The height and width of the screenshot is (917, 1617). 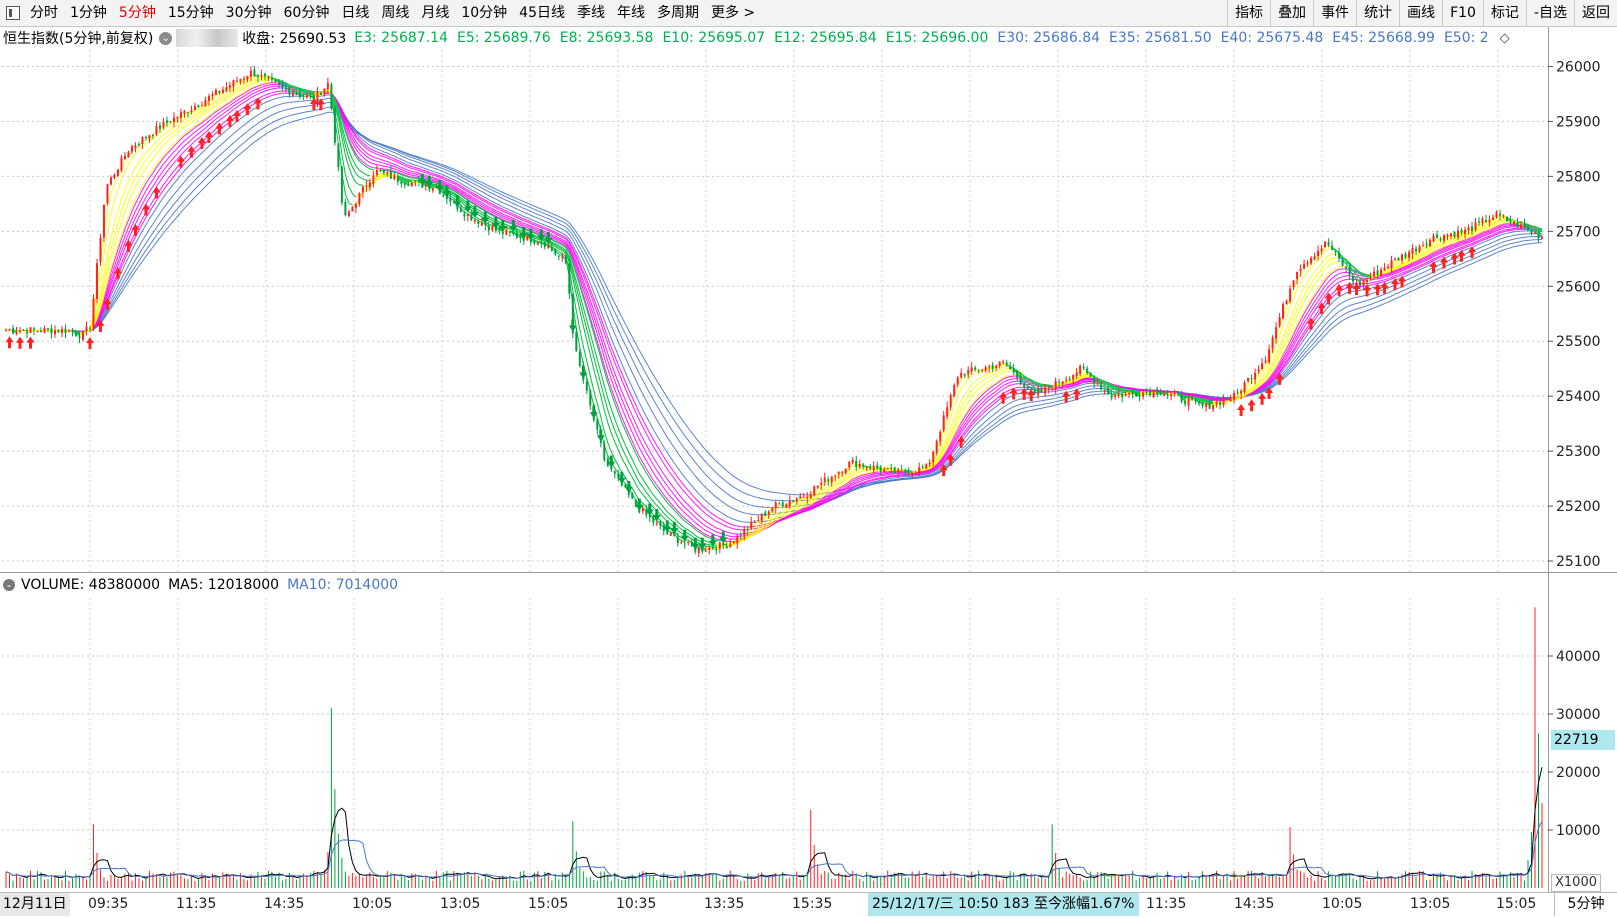 What do you see at coordinates (91, 585) in the screenshot?
I see `volume-value: VOLUME: 48380000` at bounding box center [91, 585].